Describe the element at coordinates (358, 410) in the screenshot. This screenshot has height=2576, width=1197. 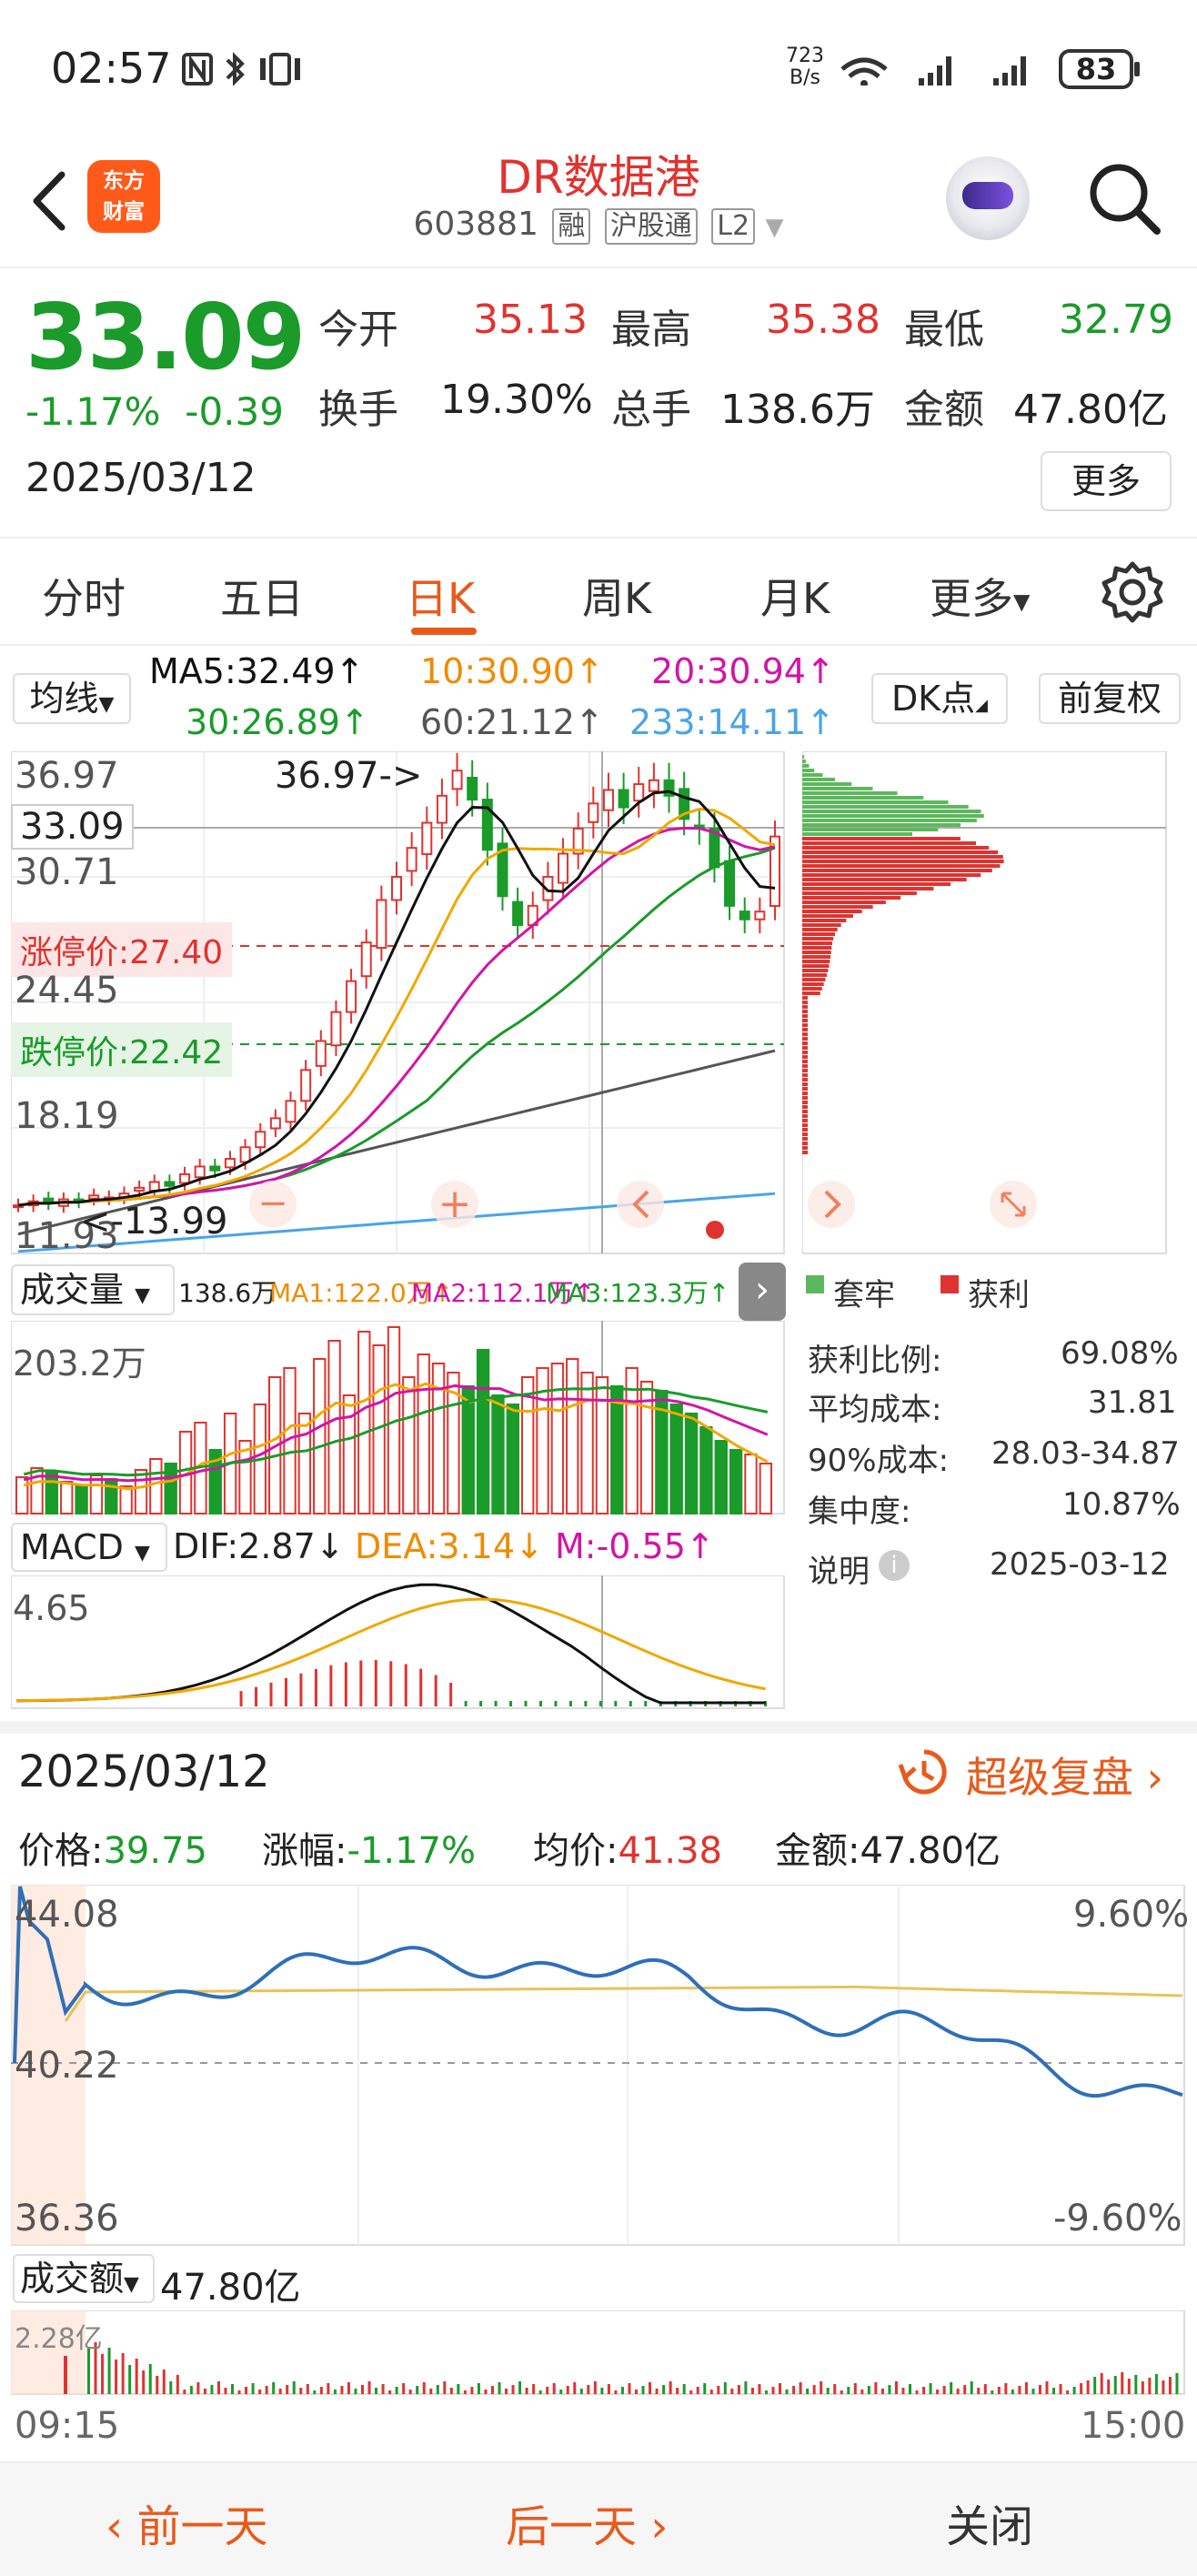
I see `turnover-label: 换手` at that location.